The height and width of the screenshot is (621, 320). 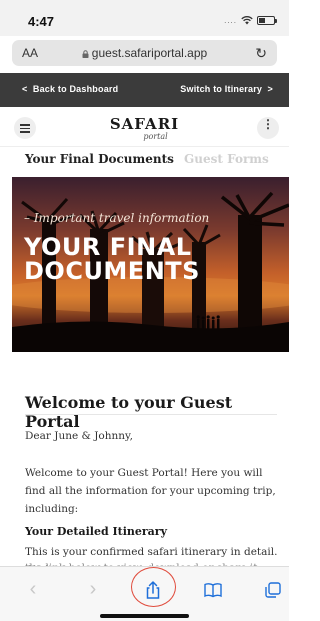 What do you see at coordinates (75, 89) in the screenshot?
I see `back-to-dashboard-label: Back to Dashboard` at bounding box center [75, 89].